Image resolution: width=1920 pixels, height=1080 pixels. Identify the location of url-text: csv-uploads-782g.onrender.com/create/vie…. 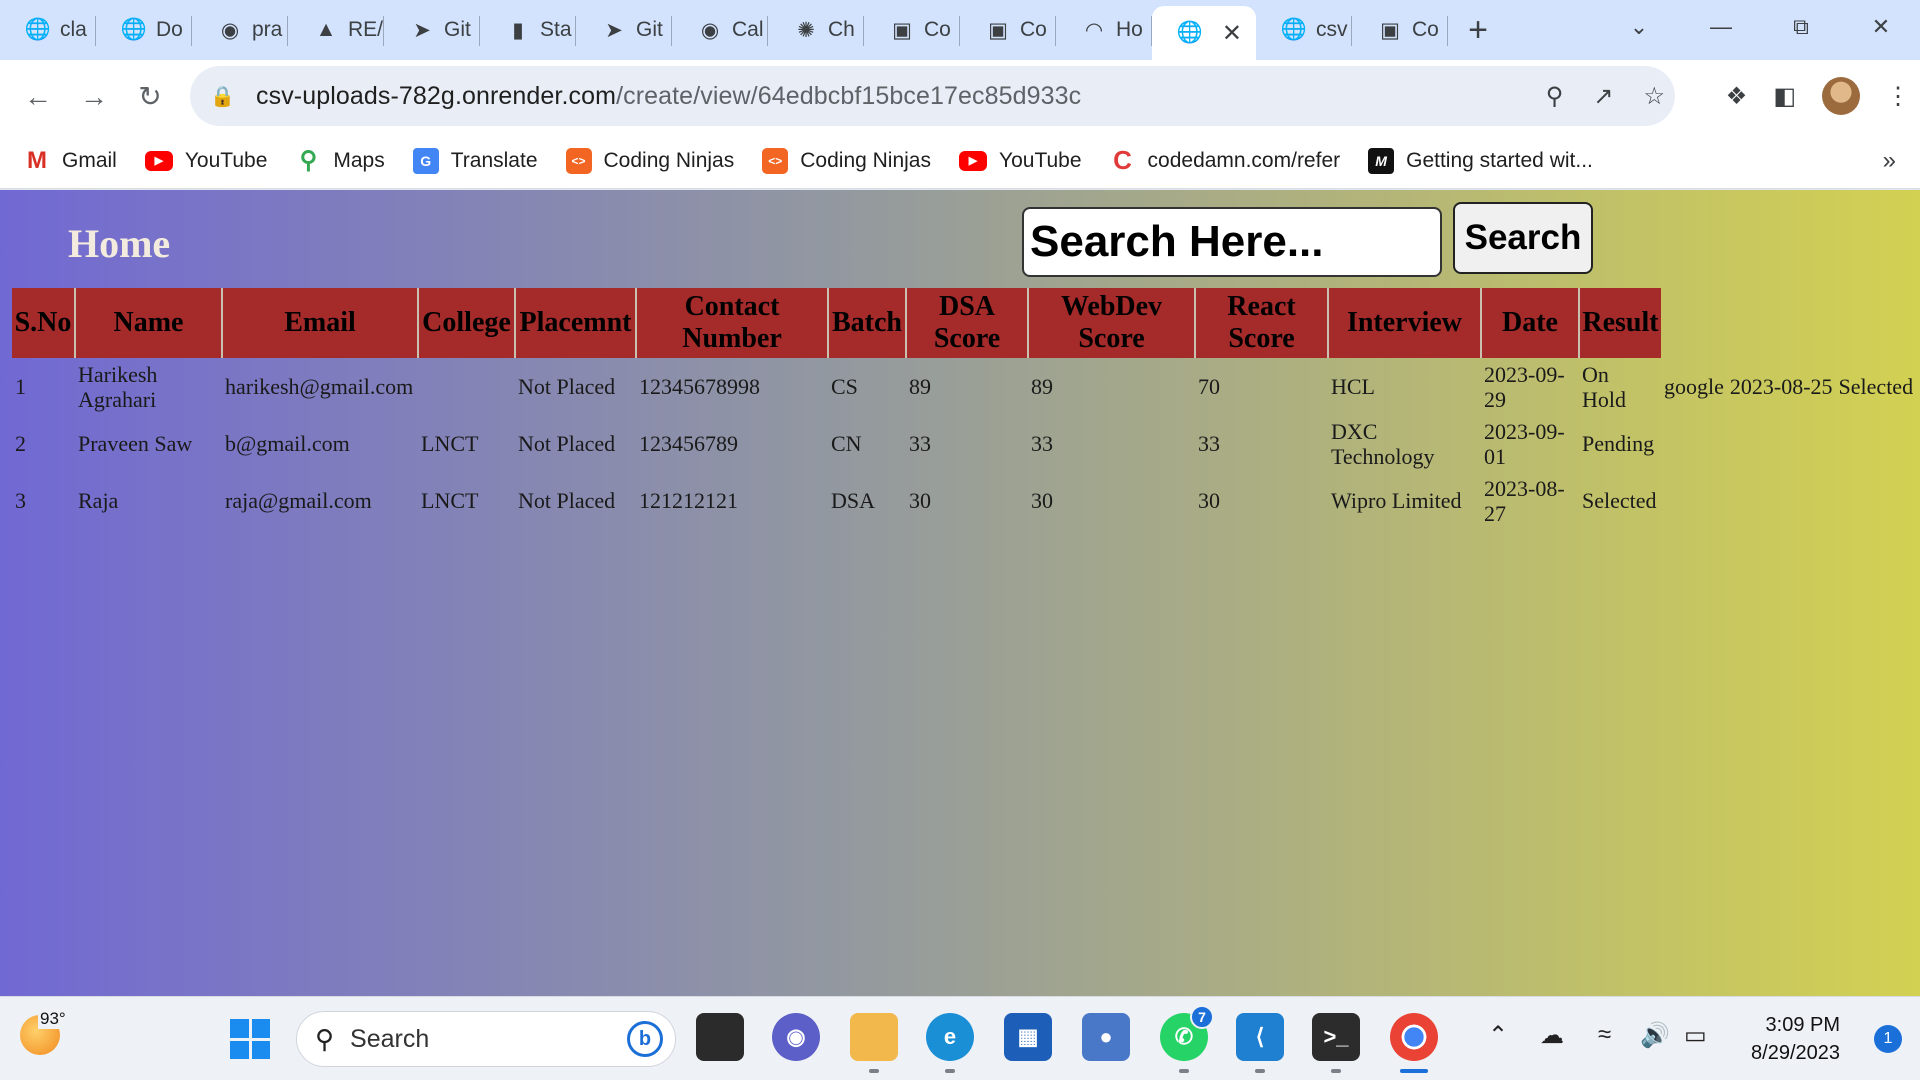
(668, 96).